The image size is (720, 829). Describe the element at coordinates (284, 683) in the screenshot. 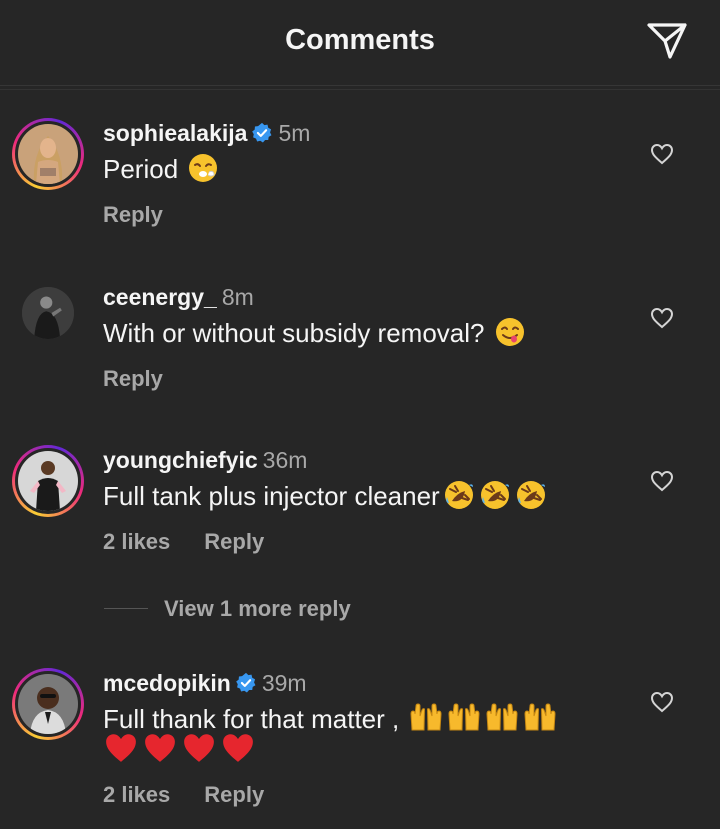

I see `timestamp: 39m` at that location.